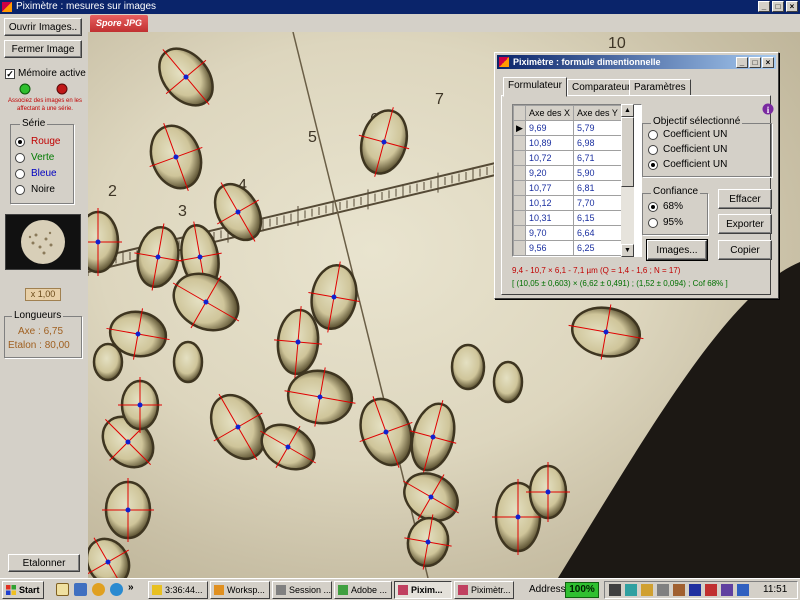 This screenshot has width=800, height=600. What do you see at coordinates (598, 203) in the screenshot?
I see `cell-axe-y: 7,70` at bounding box center [598, 203].